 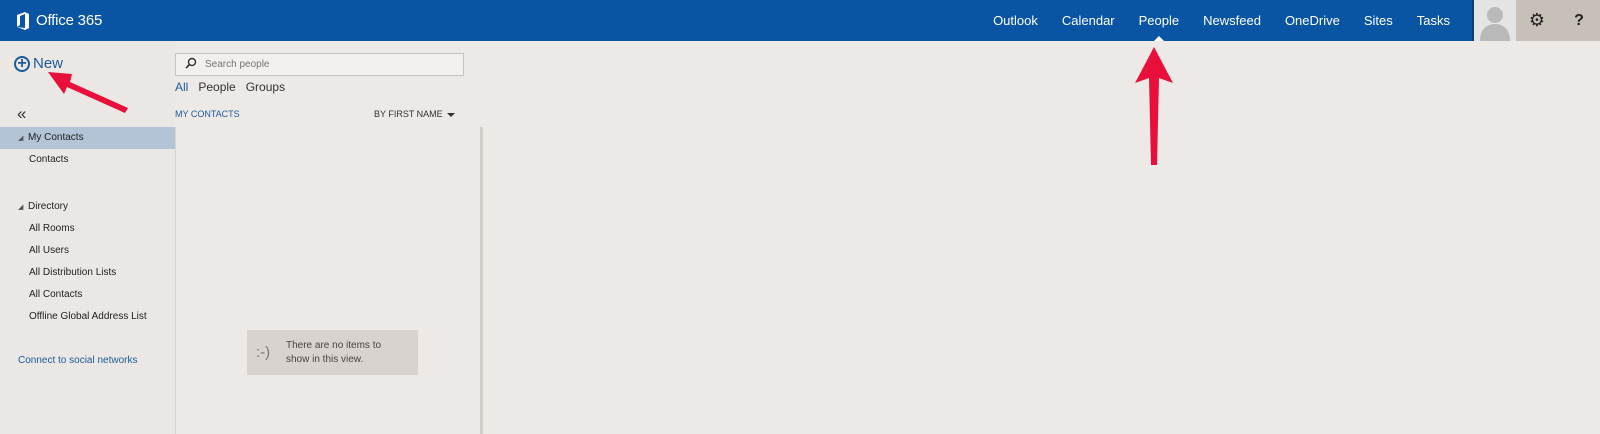 I want to click on filter-people: People, so click(x=216, y=87).